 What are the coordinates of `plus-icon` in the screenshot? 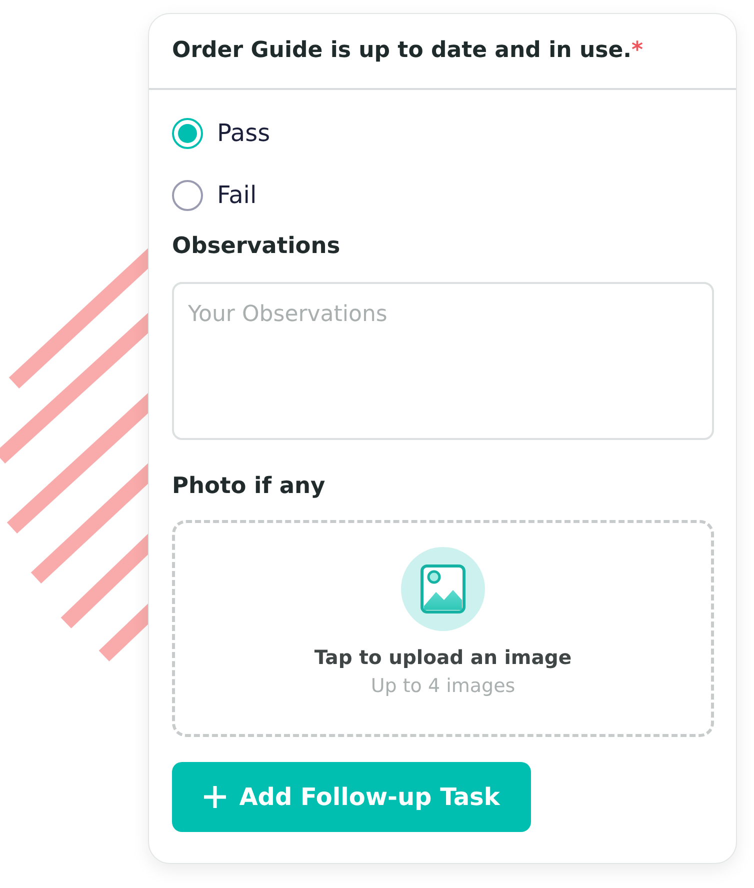 It's located at (215, 796).